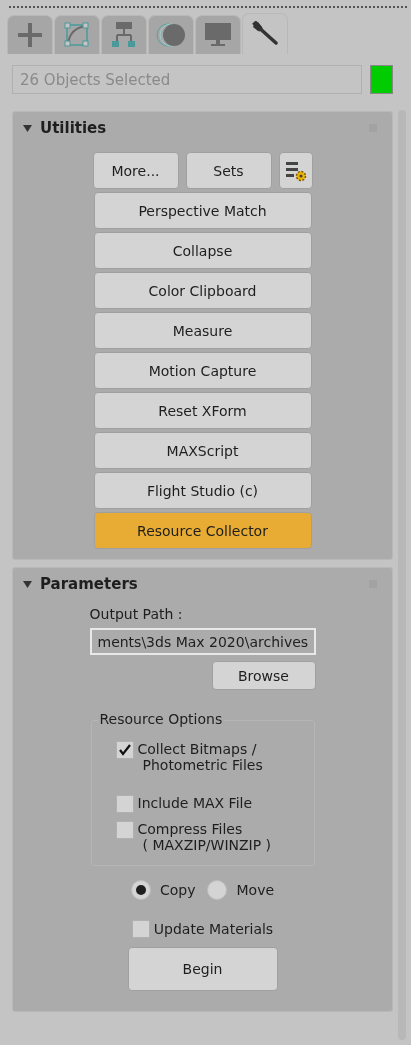  I want to click on group-title: Resource Options, so click(161, 719).